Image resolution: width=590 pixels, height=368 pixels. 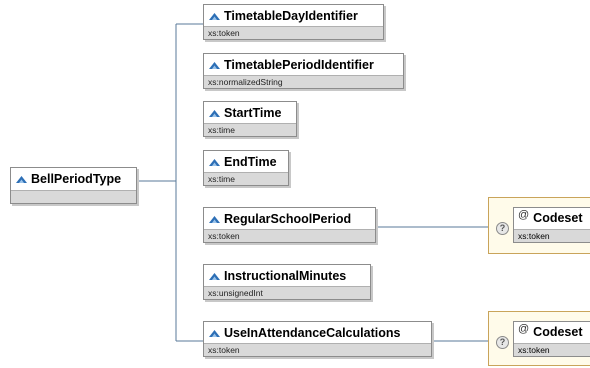 I want to click on root-element-box: BellPeriodType, so click(x=73, y=185).